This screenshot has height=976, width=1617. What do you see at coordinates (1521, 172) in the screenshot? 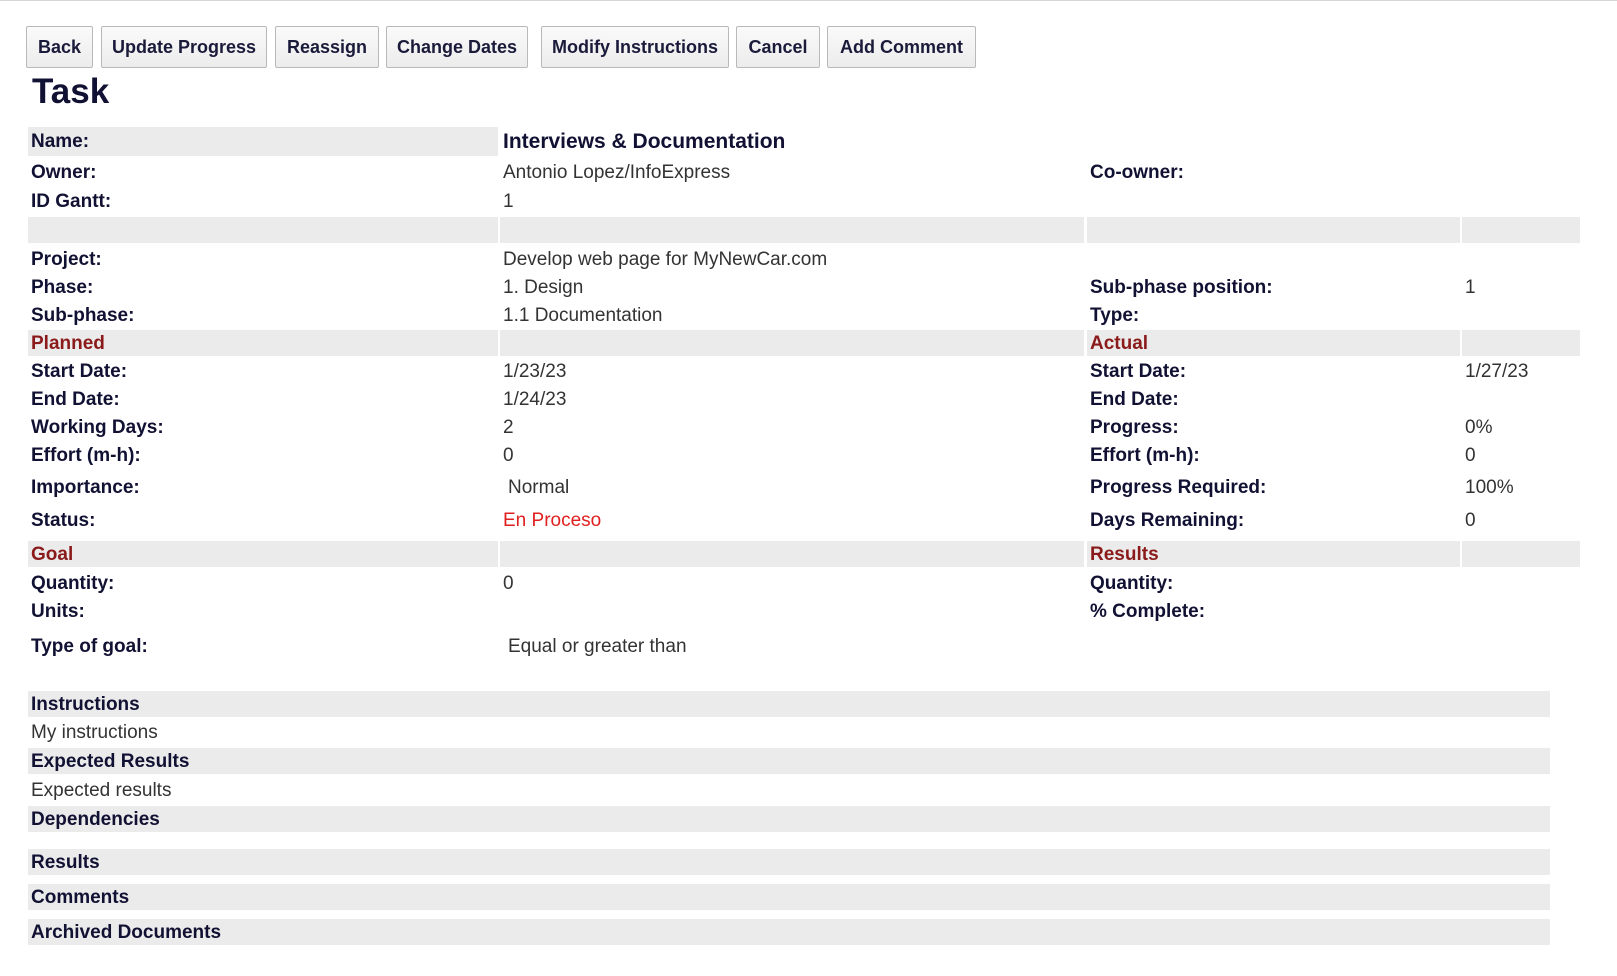
I see `coowner-value` at bounding box center [1521, 172].